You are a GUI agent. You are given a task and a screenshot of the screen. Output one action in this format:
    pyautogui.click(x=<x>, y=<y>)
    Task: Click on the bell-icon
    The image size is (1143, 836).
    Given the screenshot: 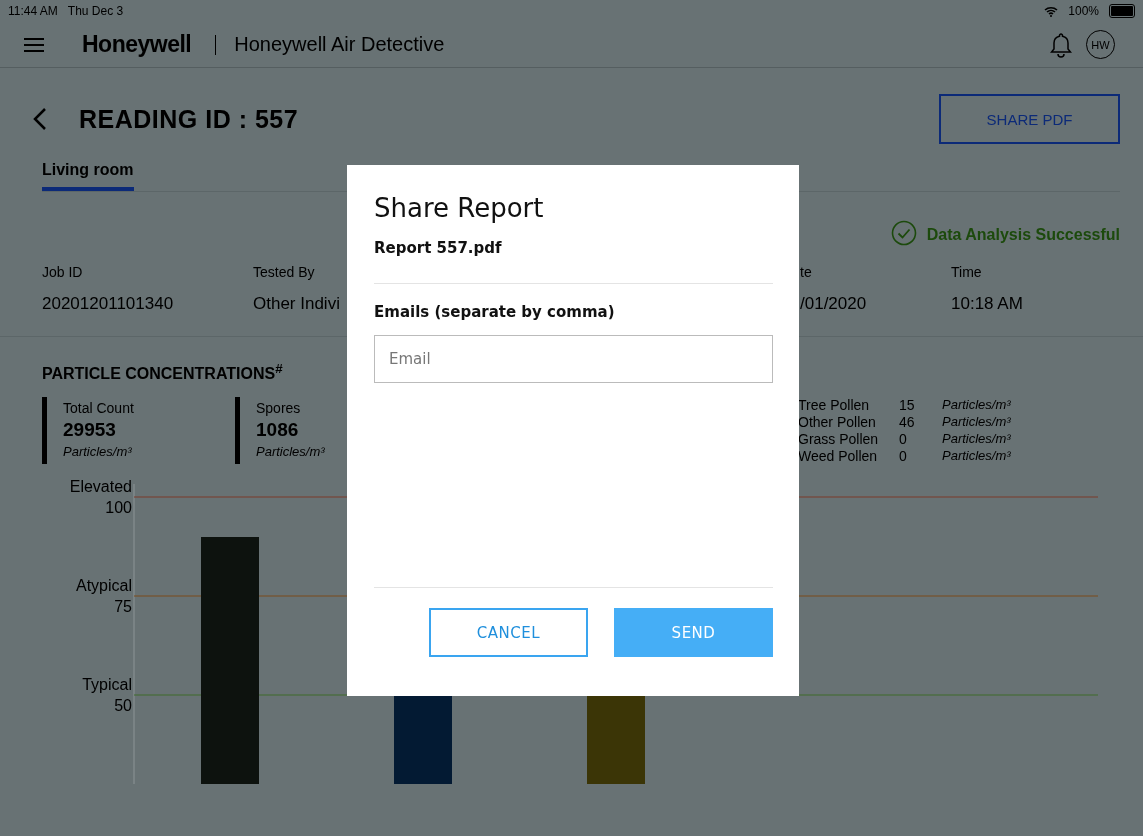 What is the action you would take?
    pyautogui.click(x=1061, y=44)
    